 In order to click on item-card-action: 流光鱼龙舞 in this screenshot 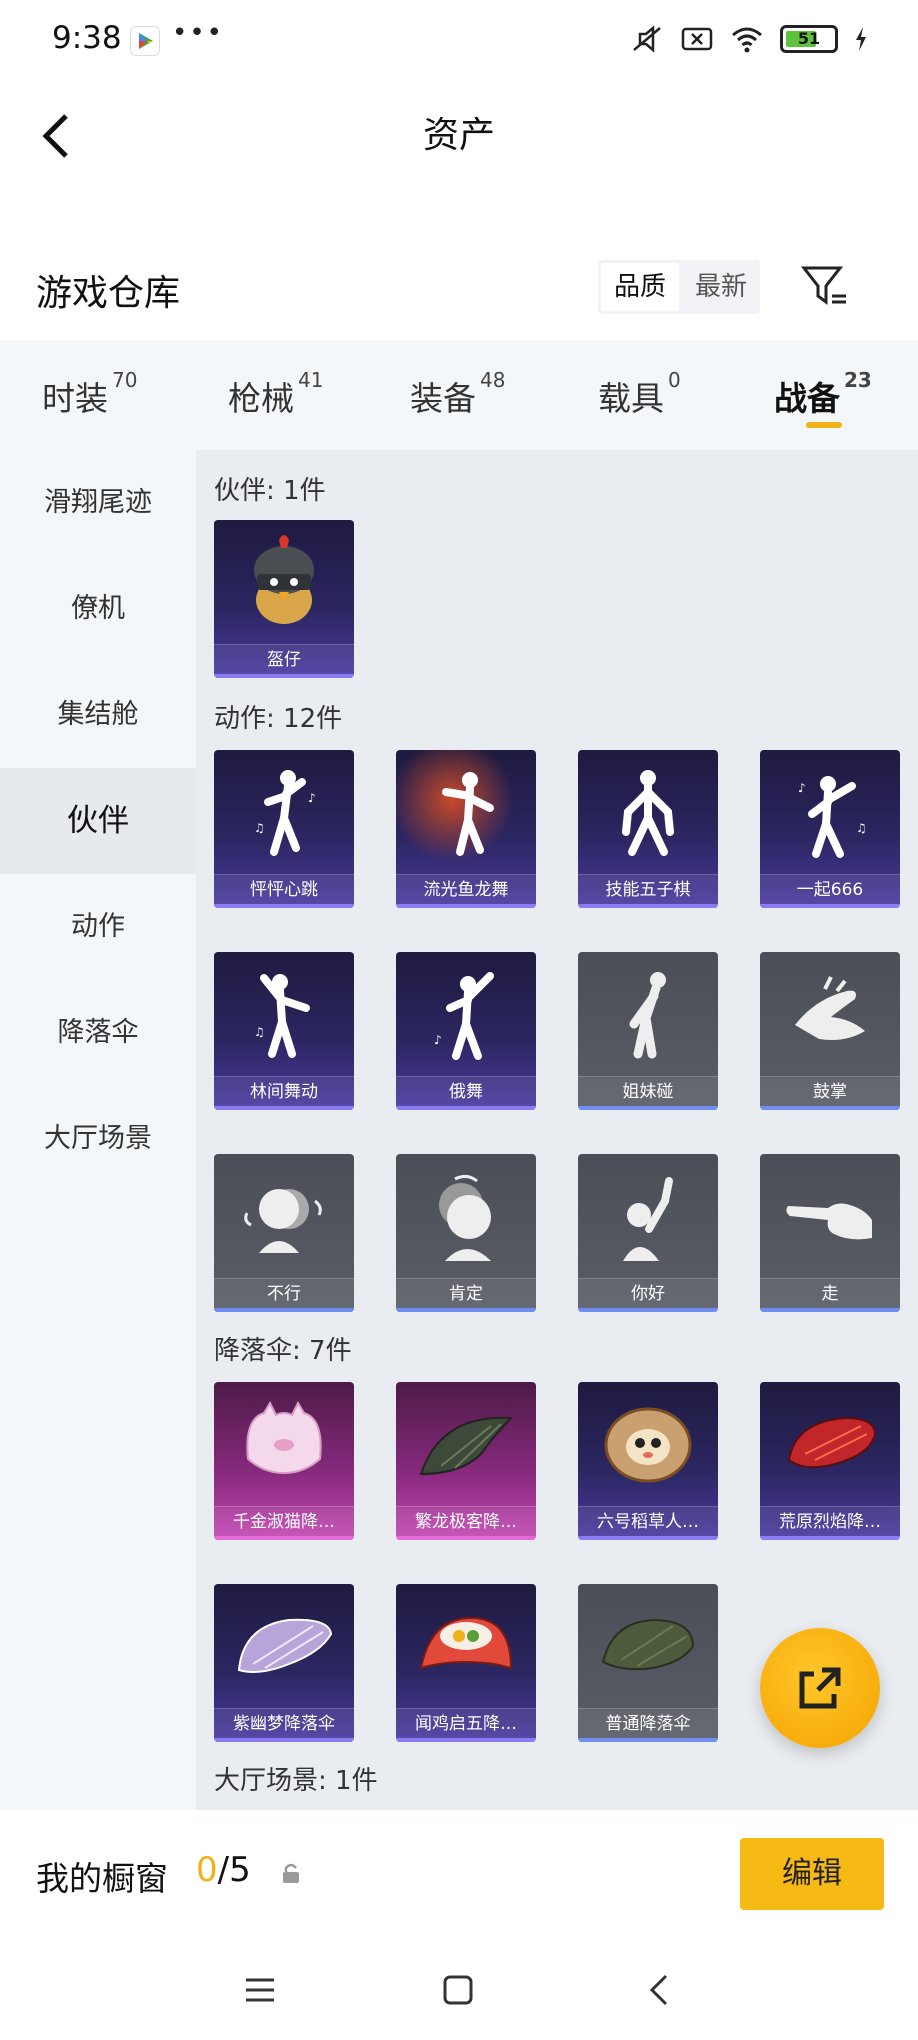, I will do `click(466, 829)`.